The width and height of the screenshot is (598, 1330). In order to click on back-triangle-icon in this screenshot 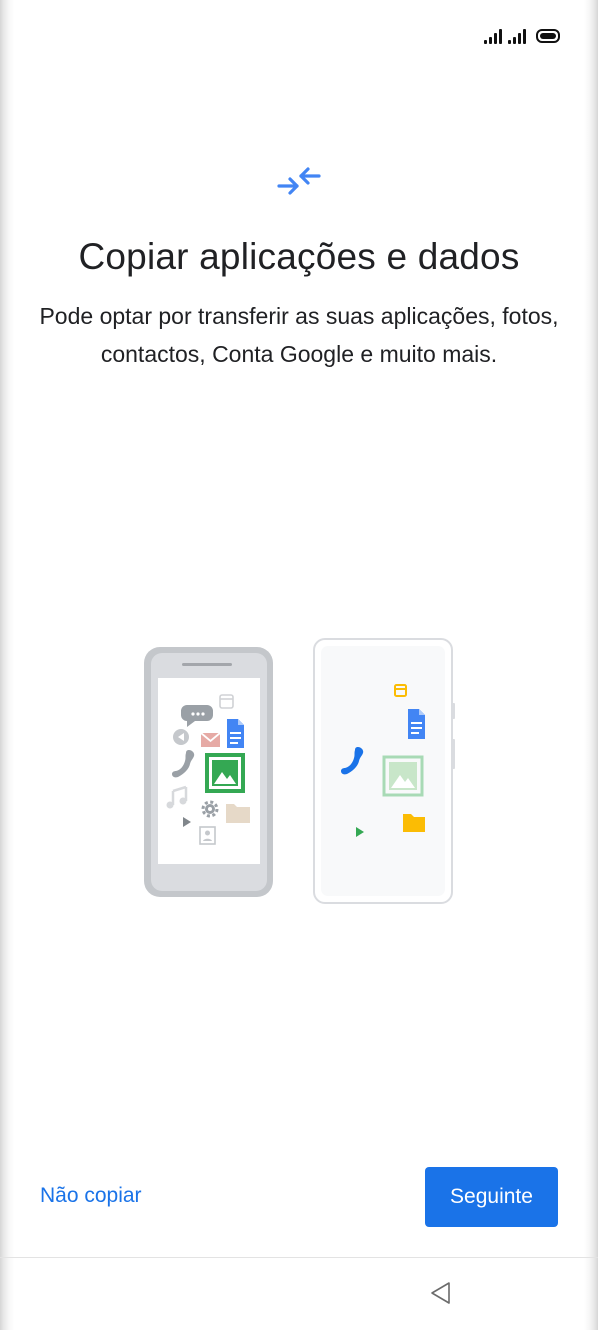, I will do `click(441, 1293)`.